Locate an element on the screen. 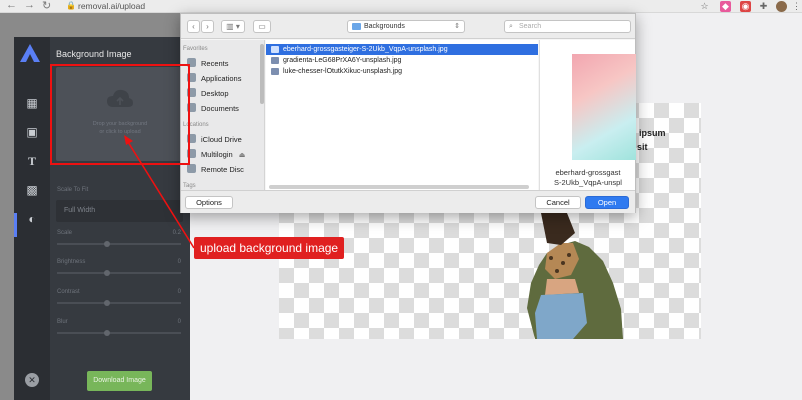 The image size is (802, 400). lock-icon: 🔒 is located at coordinates (71, 5).